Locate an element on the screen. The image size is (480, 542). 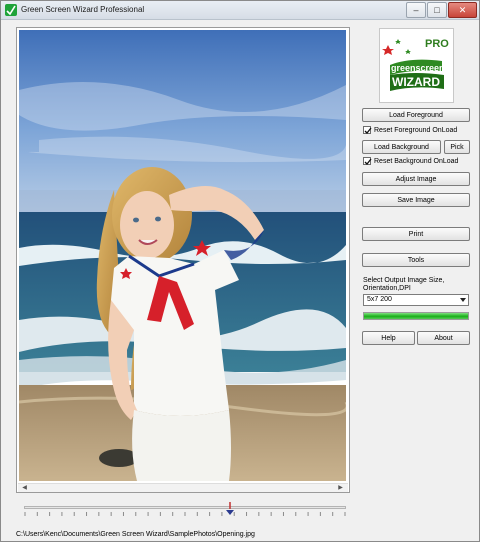
tools-button: Tools is located at coordinates (416, 260).